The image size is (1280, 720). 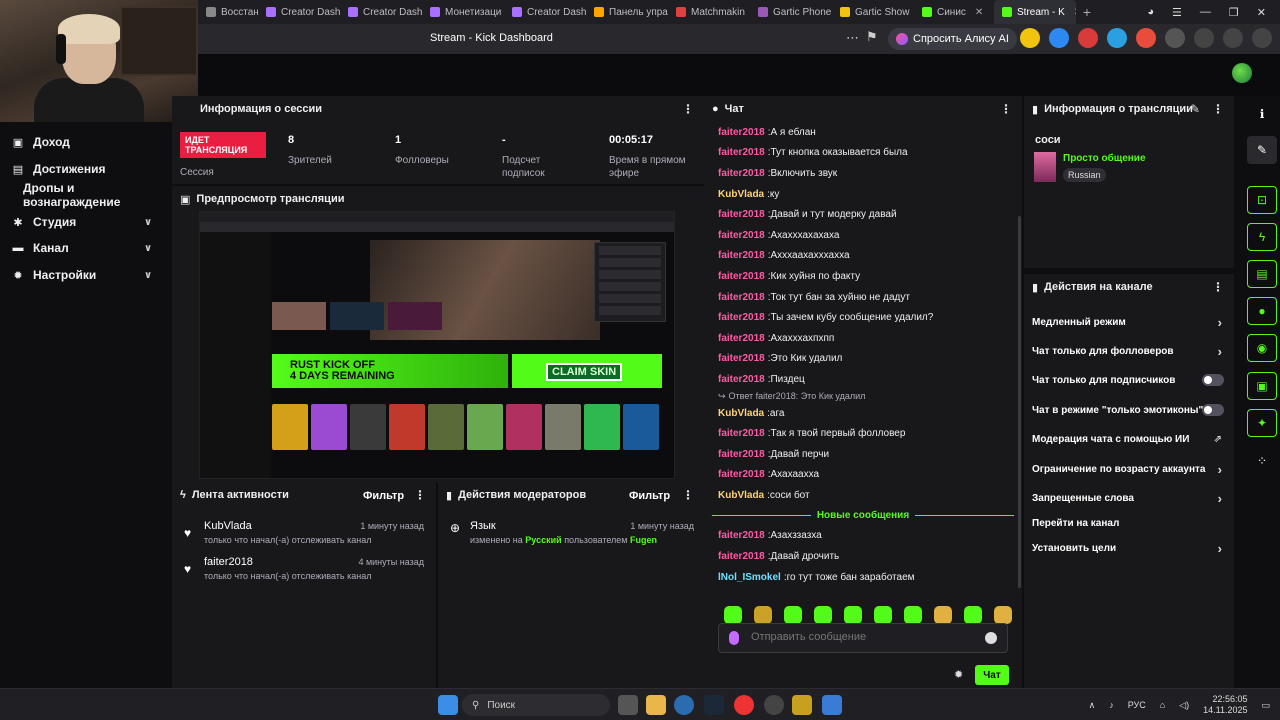 I want to click on taskbar-search: ⚲ Поиск, so click(x=536, y=705).